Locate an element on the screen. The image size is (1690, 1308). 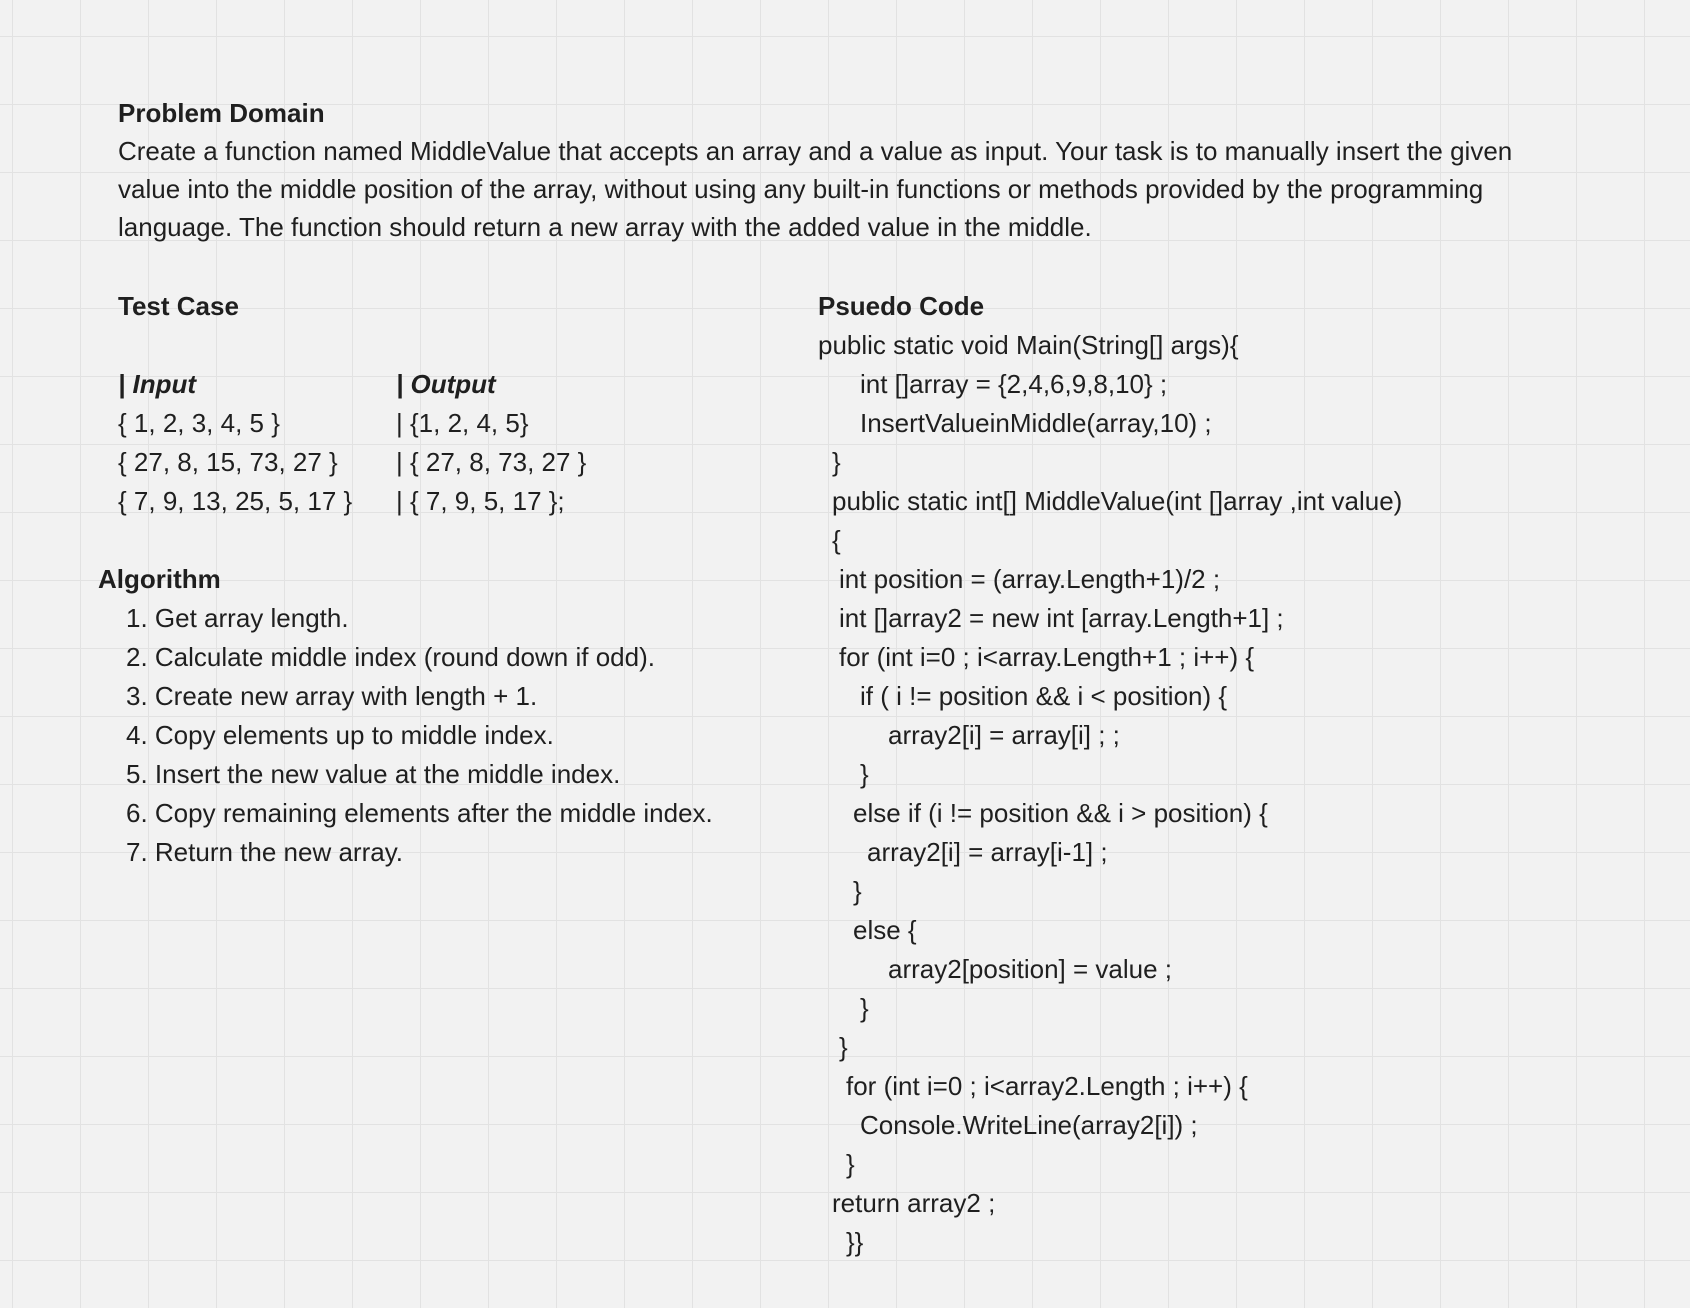
code-line: int position = (array.Length+1)/2 ; is located at coordinates (1030, 579).